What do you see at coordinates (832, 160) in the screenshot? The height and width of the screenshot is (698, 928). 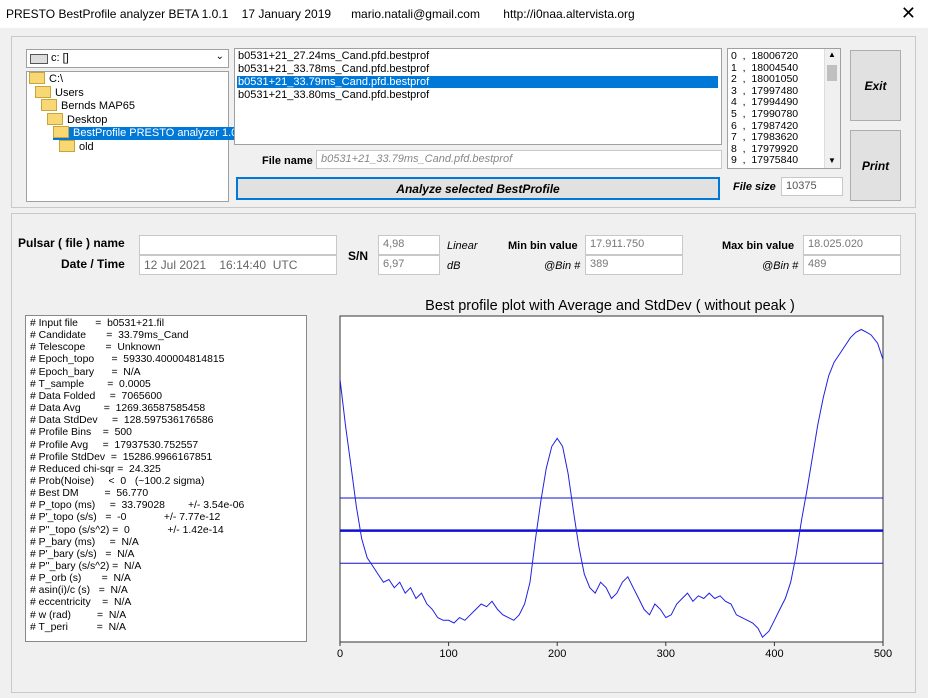 I see `scroll-down-icon: ▼` at bounding box center [832, 160].